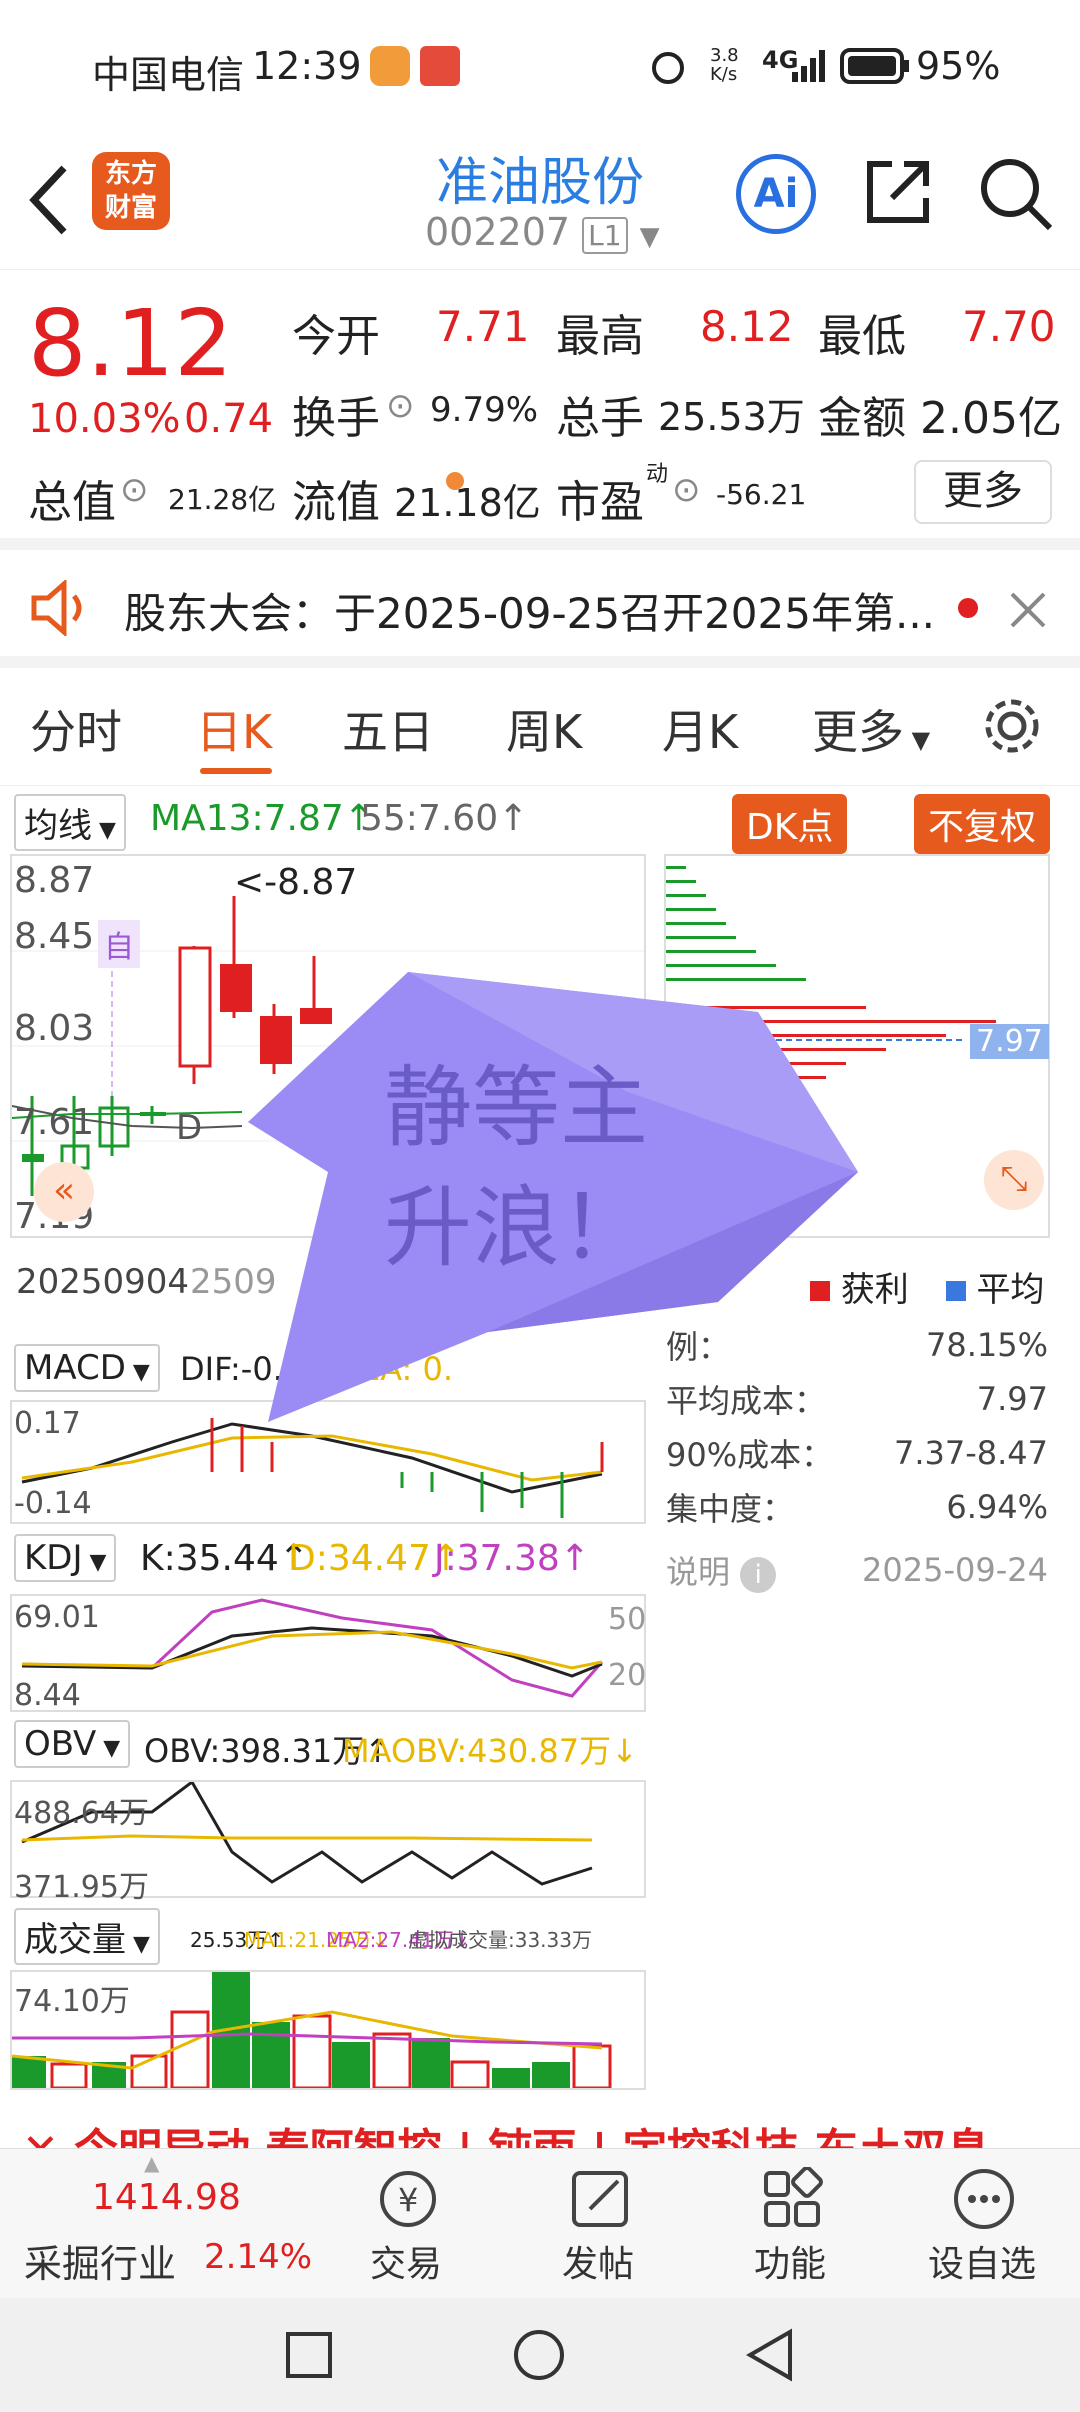 Image resolution: width=1080 pixels, height=2412 pixels. What do you see at coordinates (444, 818) in the screenshot?
I see `ma55-label: 55:7.60↑` at bounding box center [444, 818].